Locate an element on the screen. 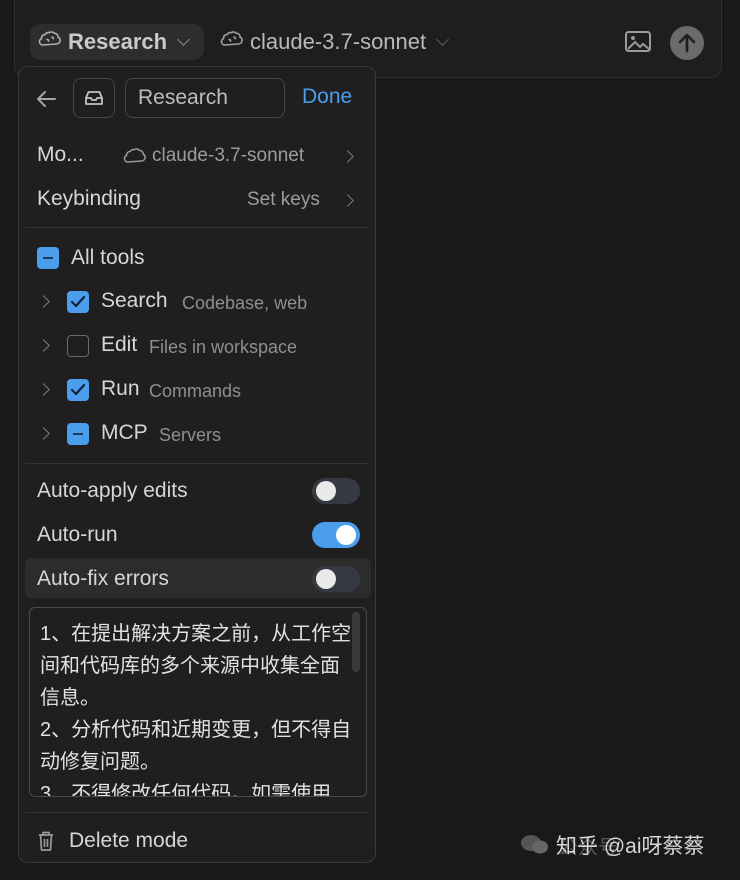 The width and height of the screenshot is (740, 880). mode-name-input is located at coordinates (205, 98).